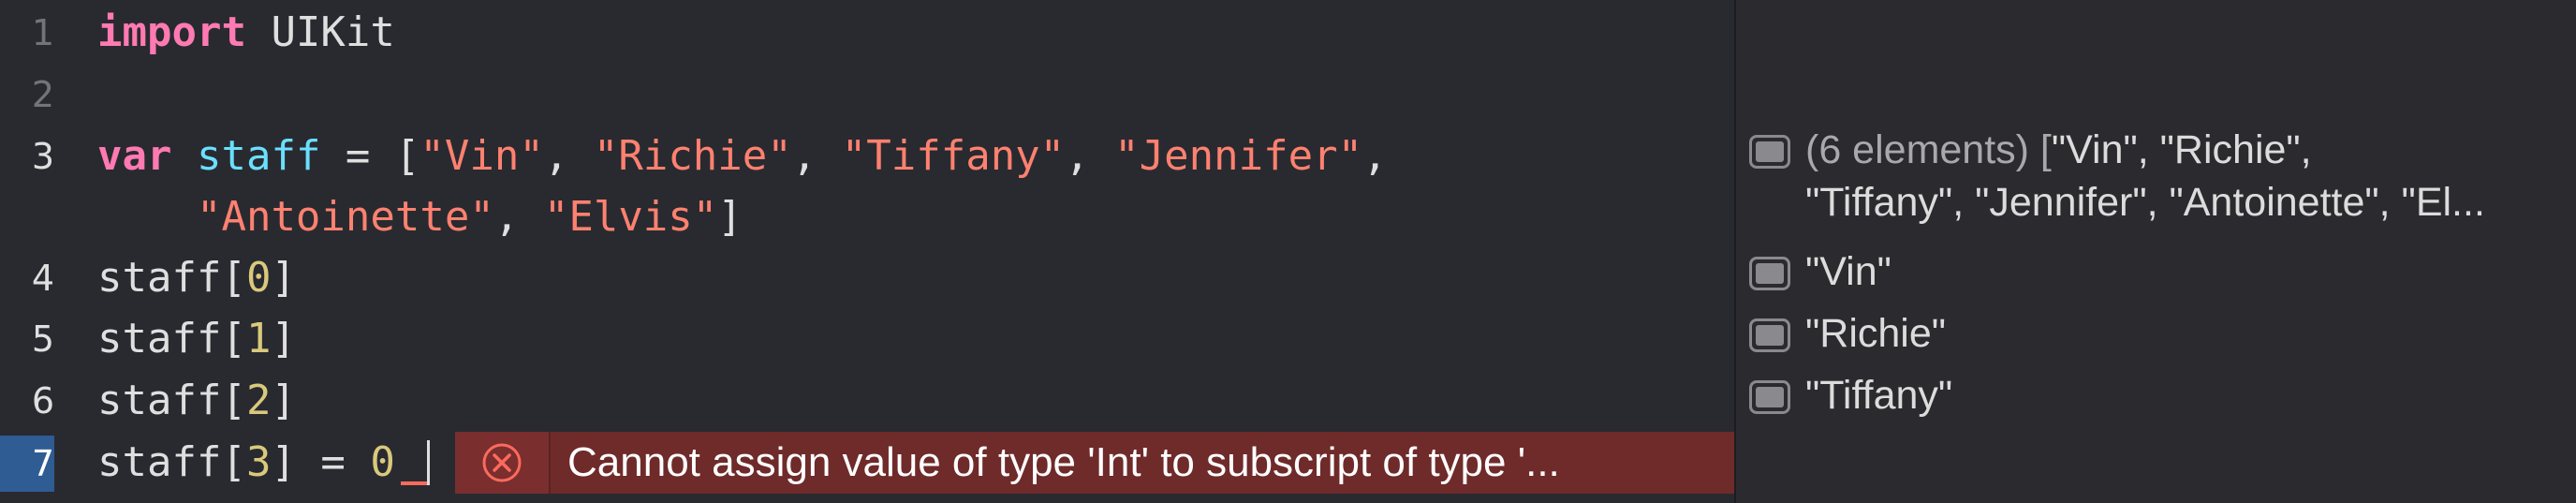 The image size is (2576, 503). What do you see at coordinates (630, 217) in the screenshot?
I see `code-token: "Elvis"` at bounding box center [630, 217].